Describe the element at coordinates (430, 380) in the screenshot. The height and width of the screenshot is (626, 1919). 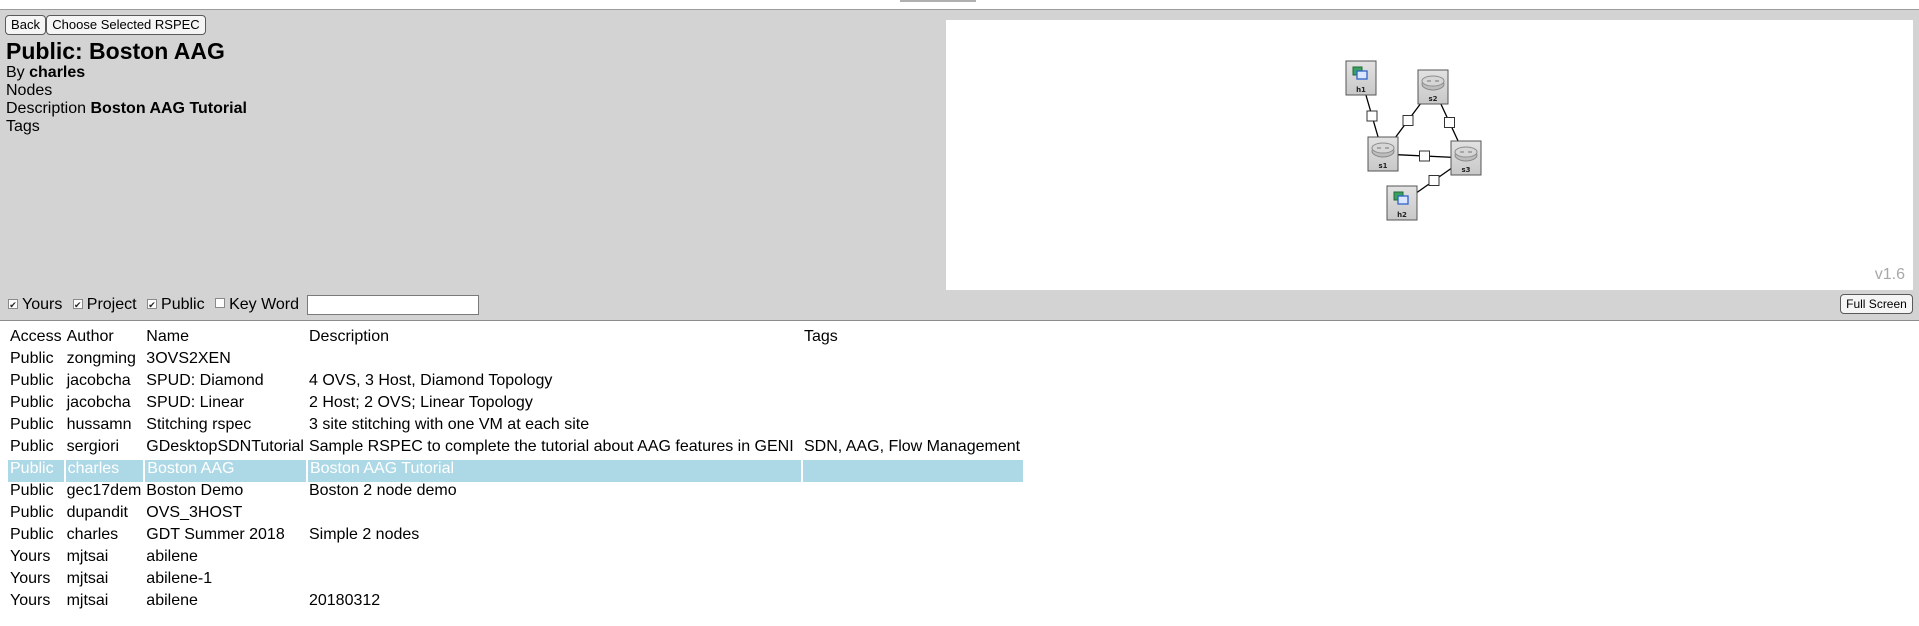
I see `cell-description: 4 OVS, 3 Host, Diamond Topology` at that location.